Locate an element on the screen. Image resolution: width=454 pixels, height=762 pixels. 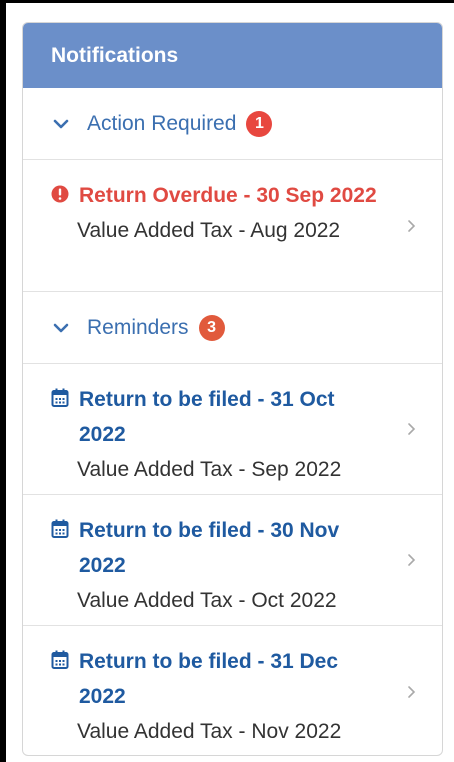
notification-title: Return to be filed - 30 Nov 2022 is located at coordinates (209, 548).